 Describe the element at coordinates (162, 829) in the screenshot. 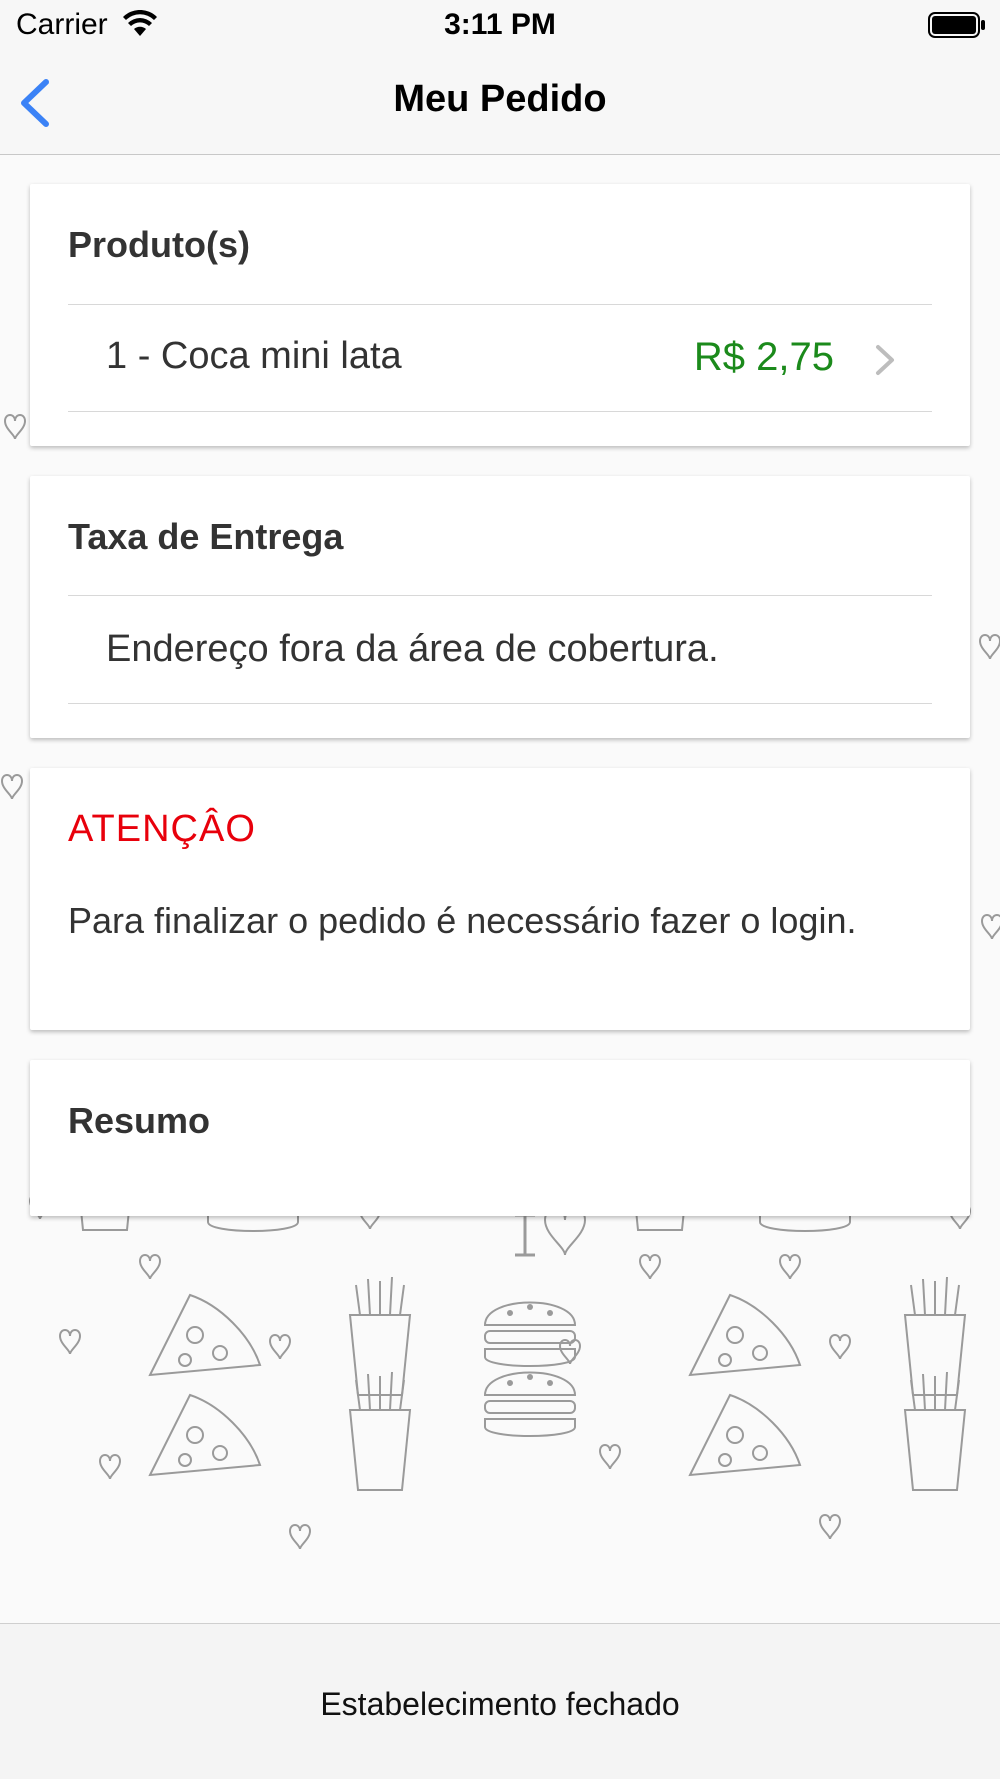

I see `attention-title: ATENÇÂO` at that location.